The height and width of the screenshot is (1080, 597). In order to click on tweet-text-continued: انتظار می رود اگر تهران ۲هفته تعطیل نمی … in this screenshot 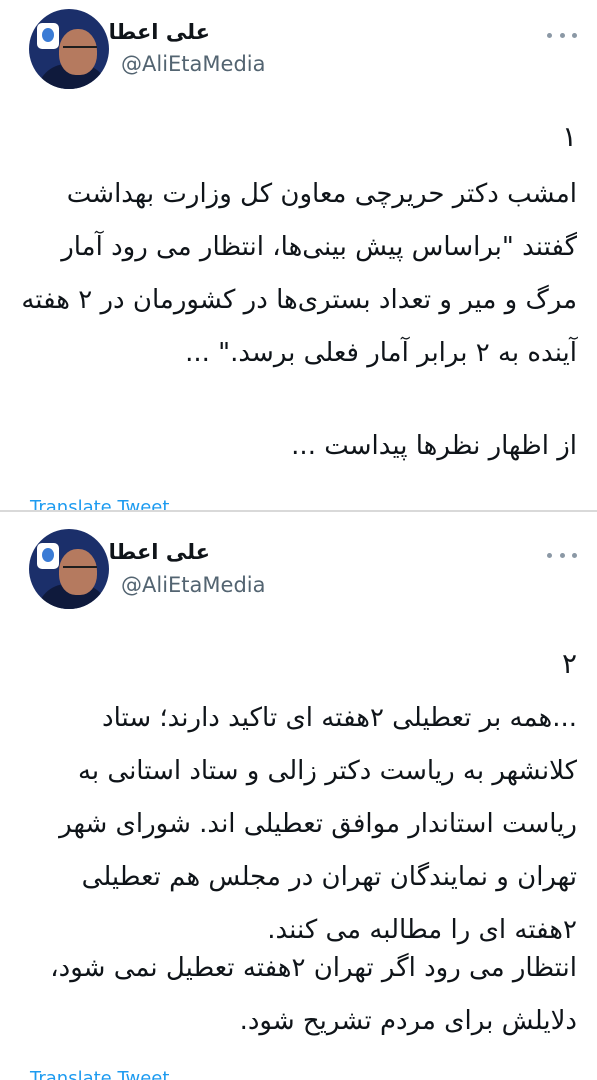, I will do `click(313, 994)`.